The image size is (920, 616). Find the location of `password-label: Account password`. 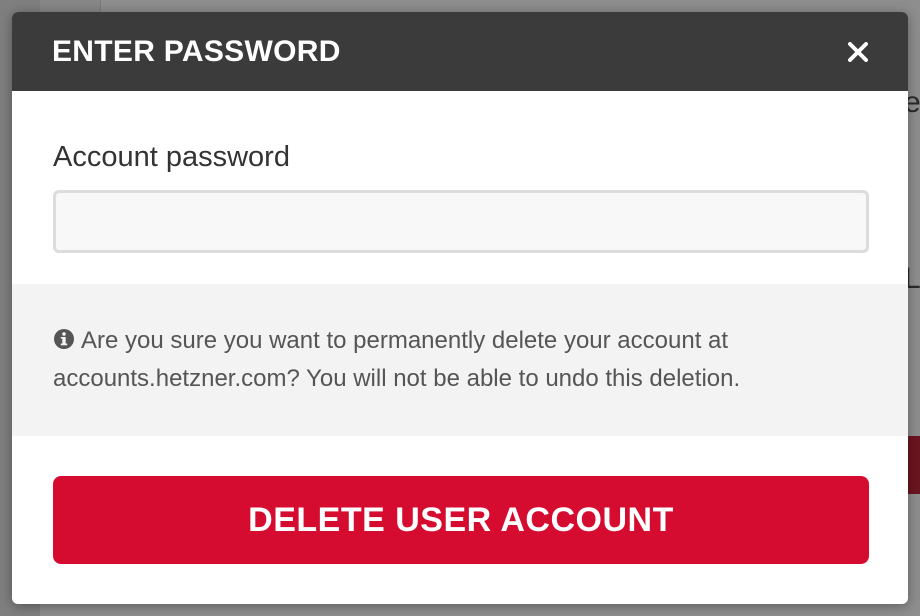

password-label: Account password is located at coordinates (171, 157).